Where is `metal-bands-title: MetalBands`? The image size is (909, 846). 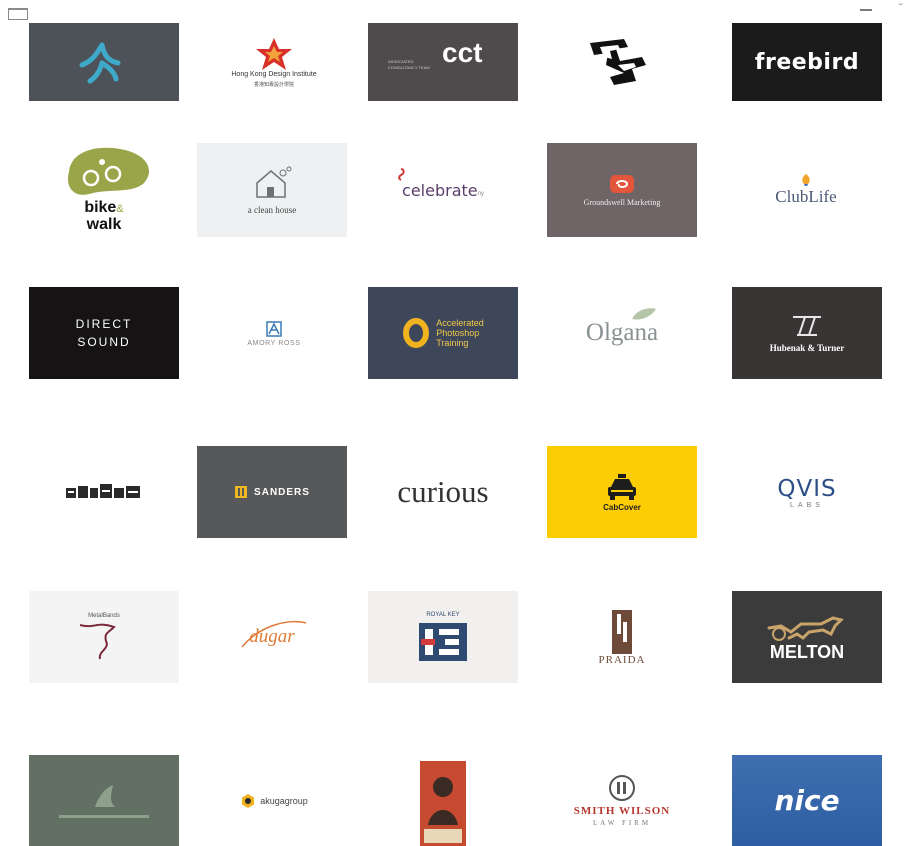
metal-bands-title: MetalBands is located at coordinates (104, 616).